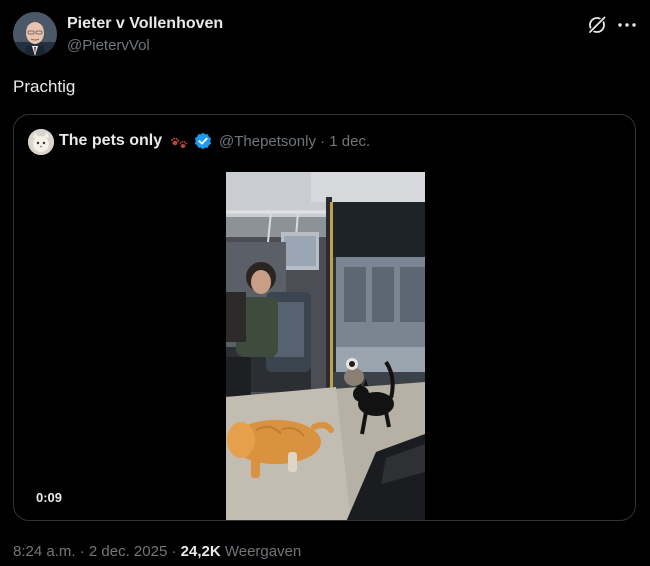 The width and height of the screenshot is (650, 566). Describe the element at coordinates (128, 551) in the screenshot. I see `tweet-date: 2 dec. 2025` at that location.